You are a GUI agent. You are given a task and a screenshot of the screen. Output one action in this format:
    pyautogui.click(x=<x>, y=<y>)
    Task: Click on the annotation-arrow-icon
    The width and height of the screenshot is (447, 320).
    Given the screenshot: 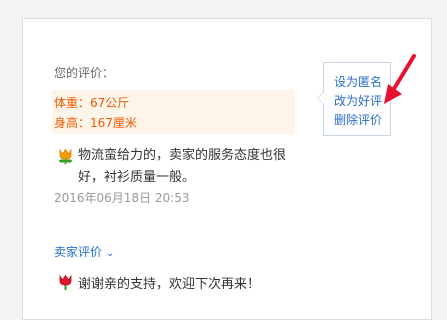 What is the action you would take?
    pyautogui.click(x=400, y=79)
    